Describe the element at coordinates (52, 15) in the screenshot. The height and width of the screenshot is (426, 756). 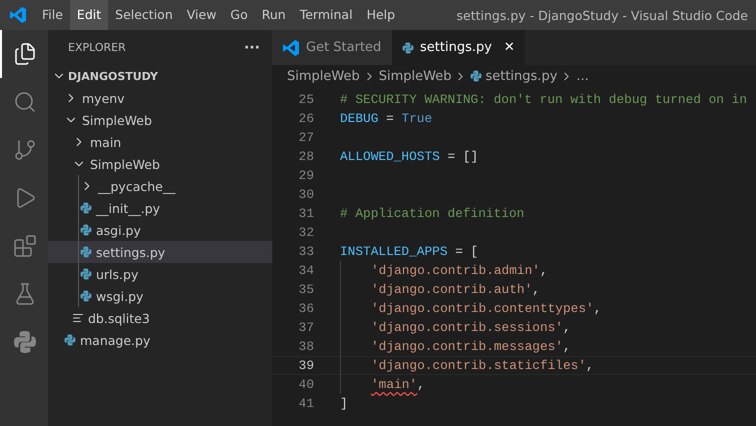
I see `menu-item: File` at that location.